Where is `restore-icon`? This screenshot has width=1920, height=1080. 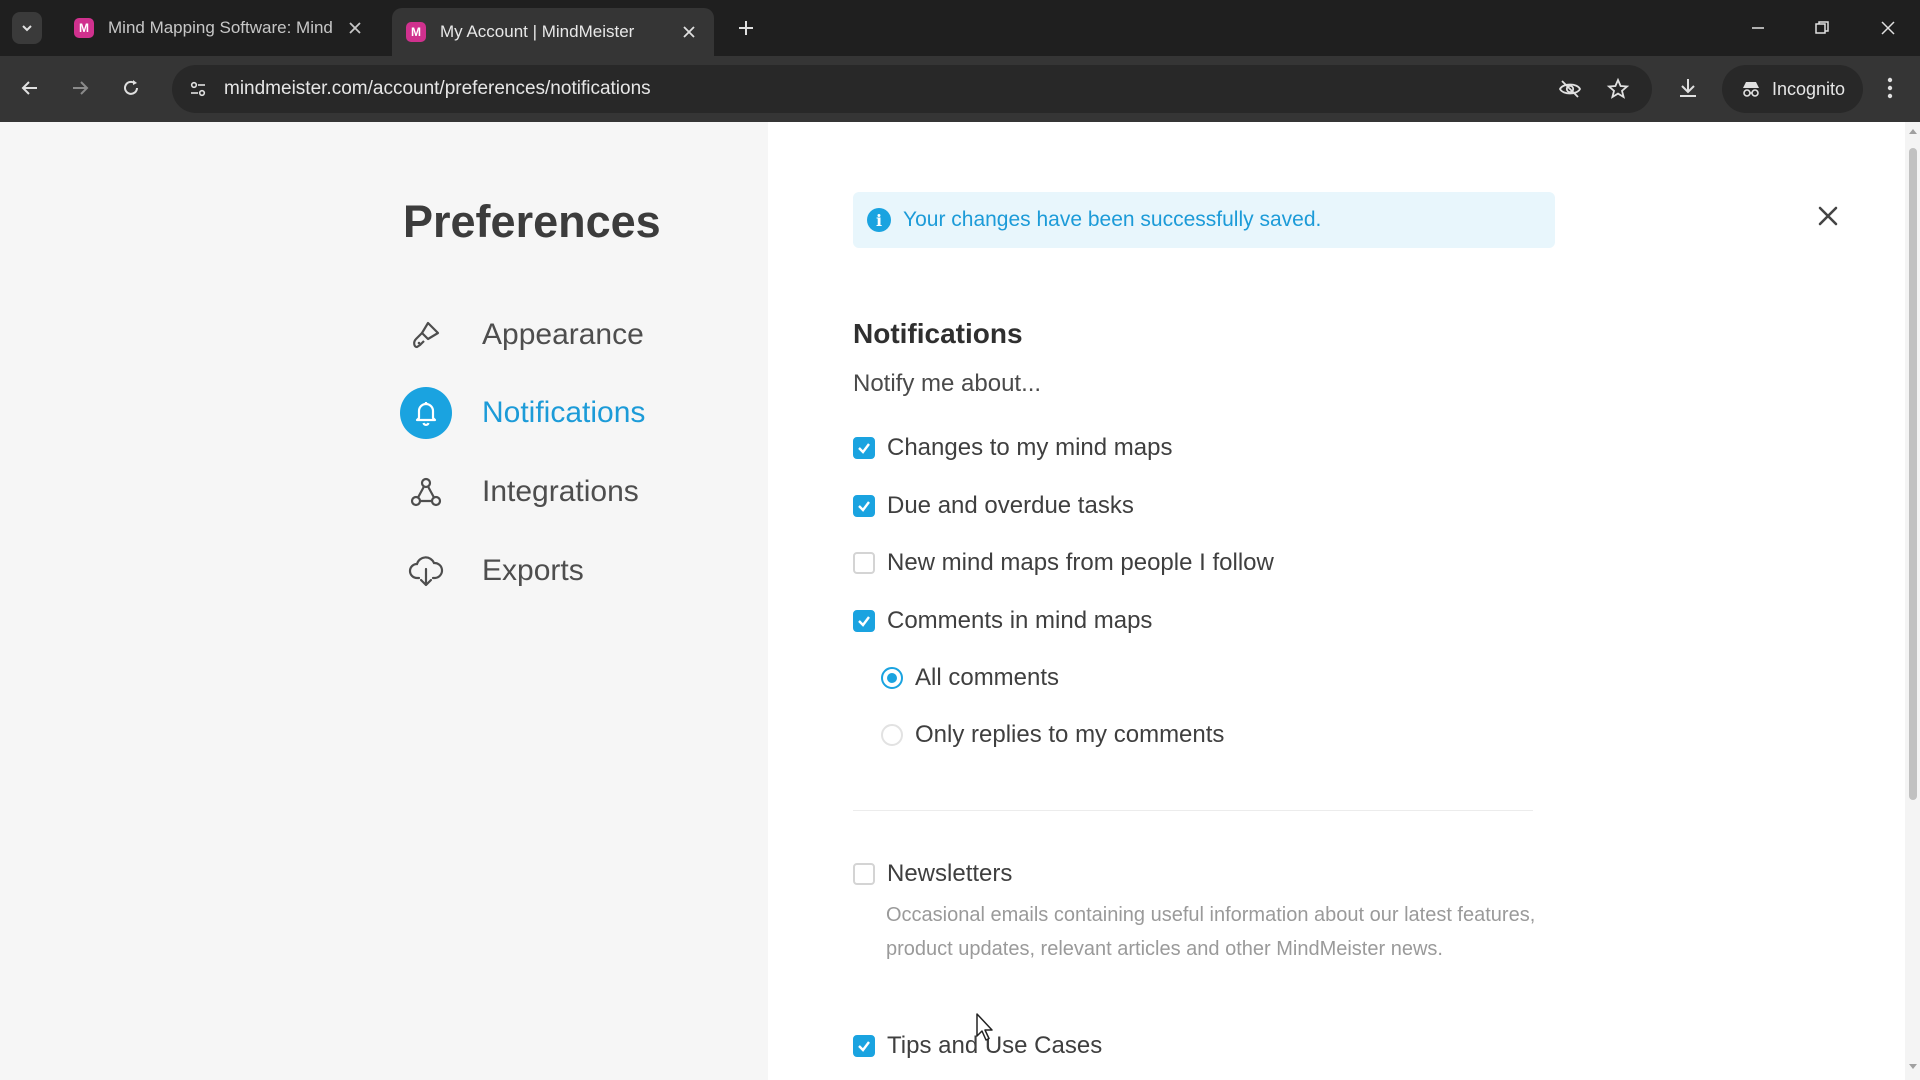 restore-icon is located at coordinates (1822, 27).